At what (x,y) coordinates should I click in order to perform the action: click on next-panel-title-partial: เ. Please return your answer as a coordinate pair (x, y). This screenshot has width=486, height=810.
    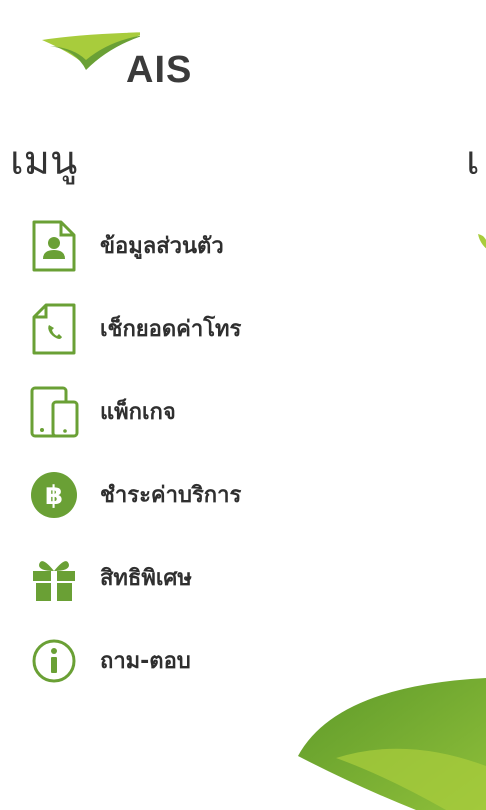
    Looking at the image, I should click on (473, 161).